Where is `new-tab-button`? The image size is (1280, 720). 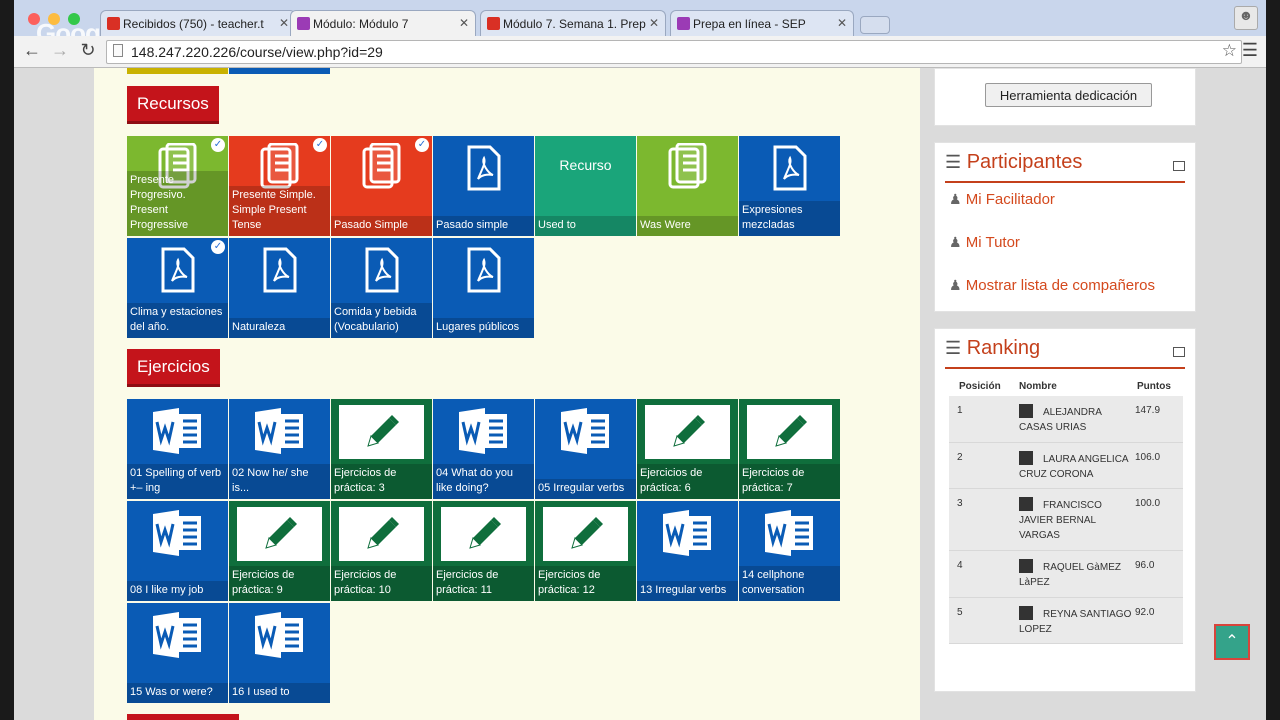
new-tab-button is located at coordinates (875, 25).